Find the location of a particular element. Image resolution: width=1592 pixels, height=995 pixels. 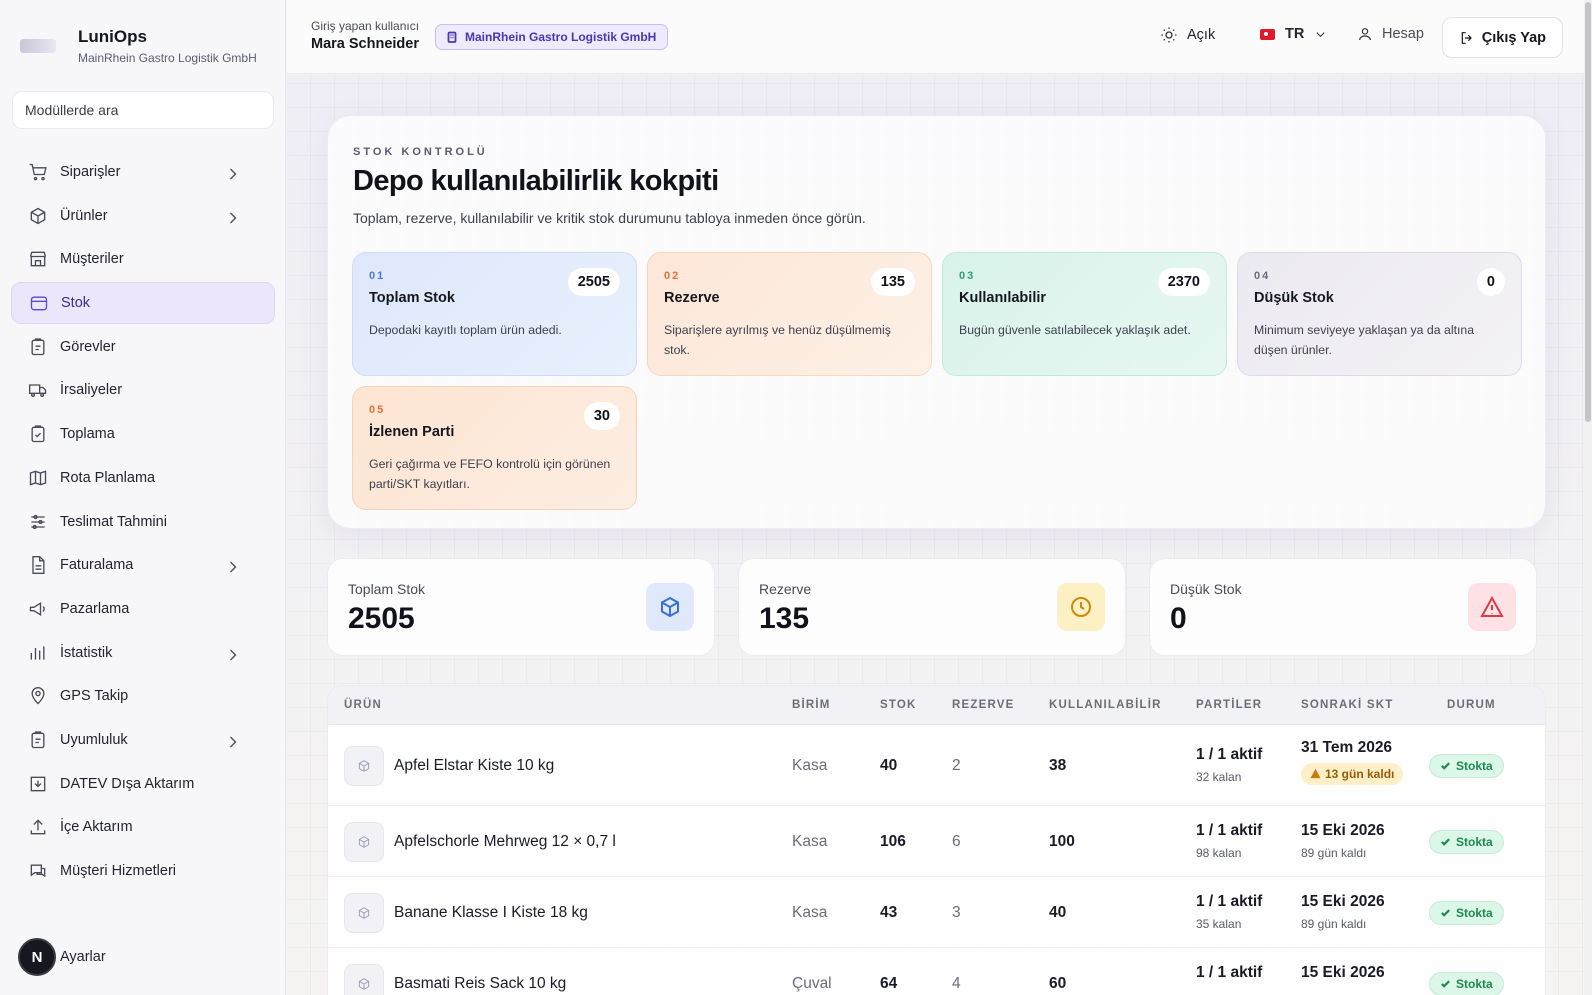

sidebar-item-rota-planlama: Rota Planlama is located at coordinates (143, 478).